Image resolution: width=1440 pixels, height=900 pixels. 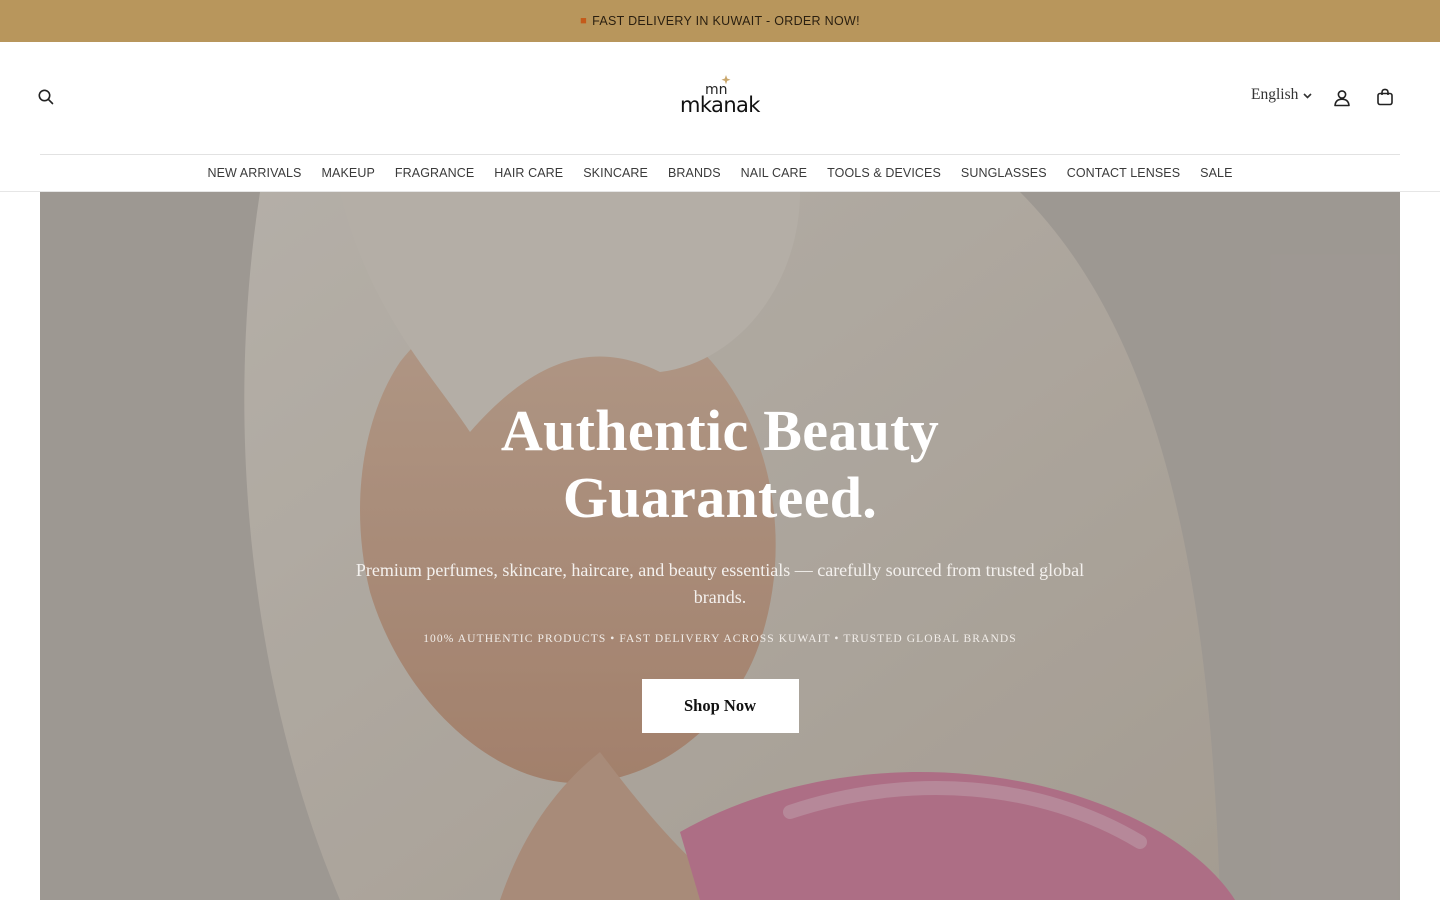 What do you see at coordinates (720, 105) in the screenshot?
I see `svg-text: mkanak` at bounding box center [720, 105].